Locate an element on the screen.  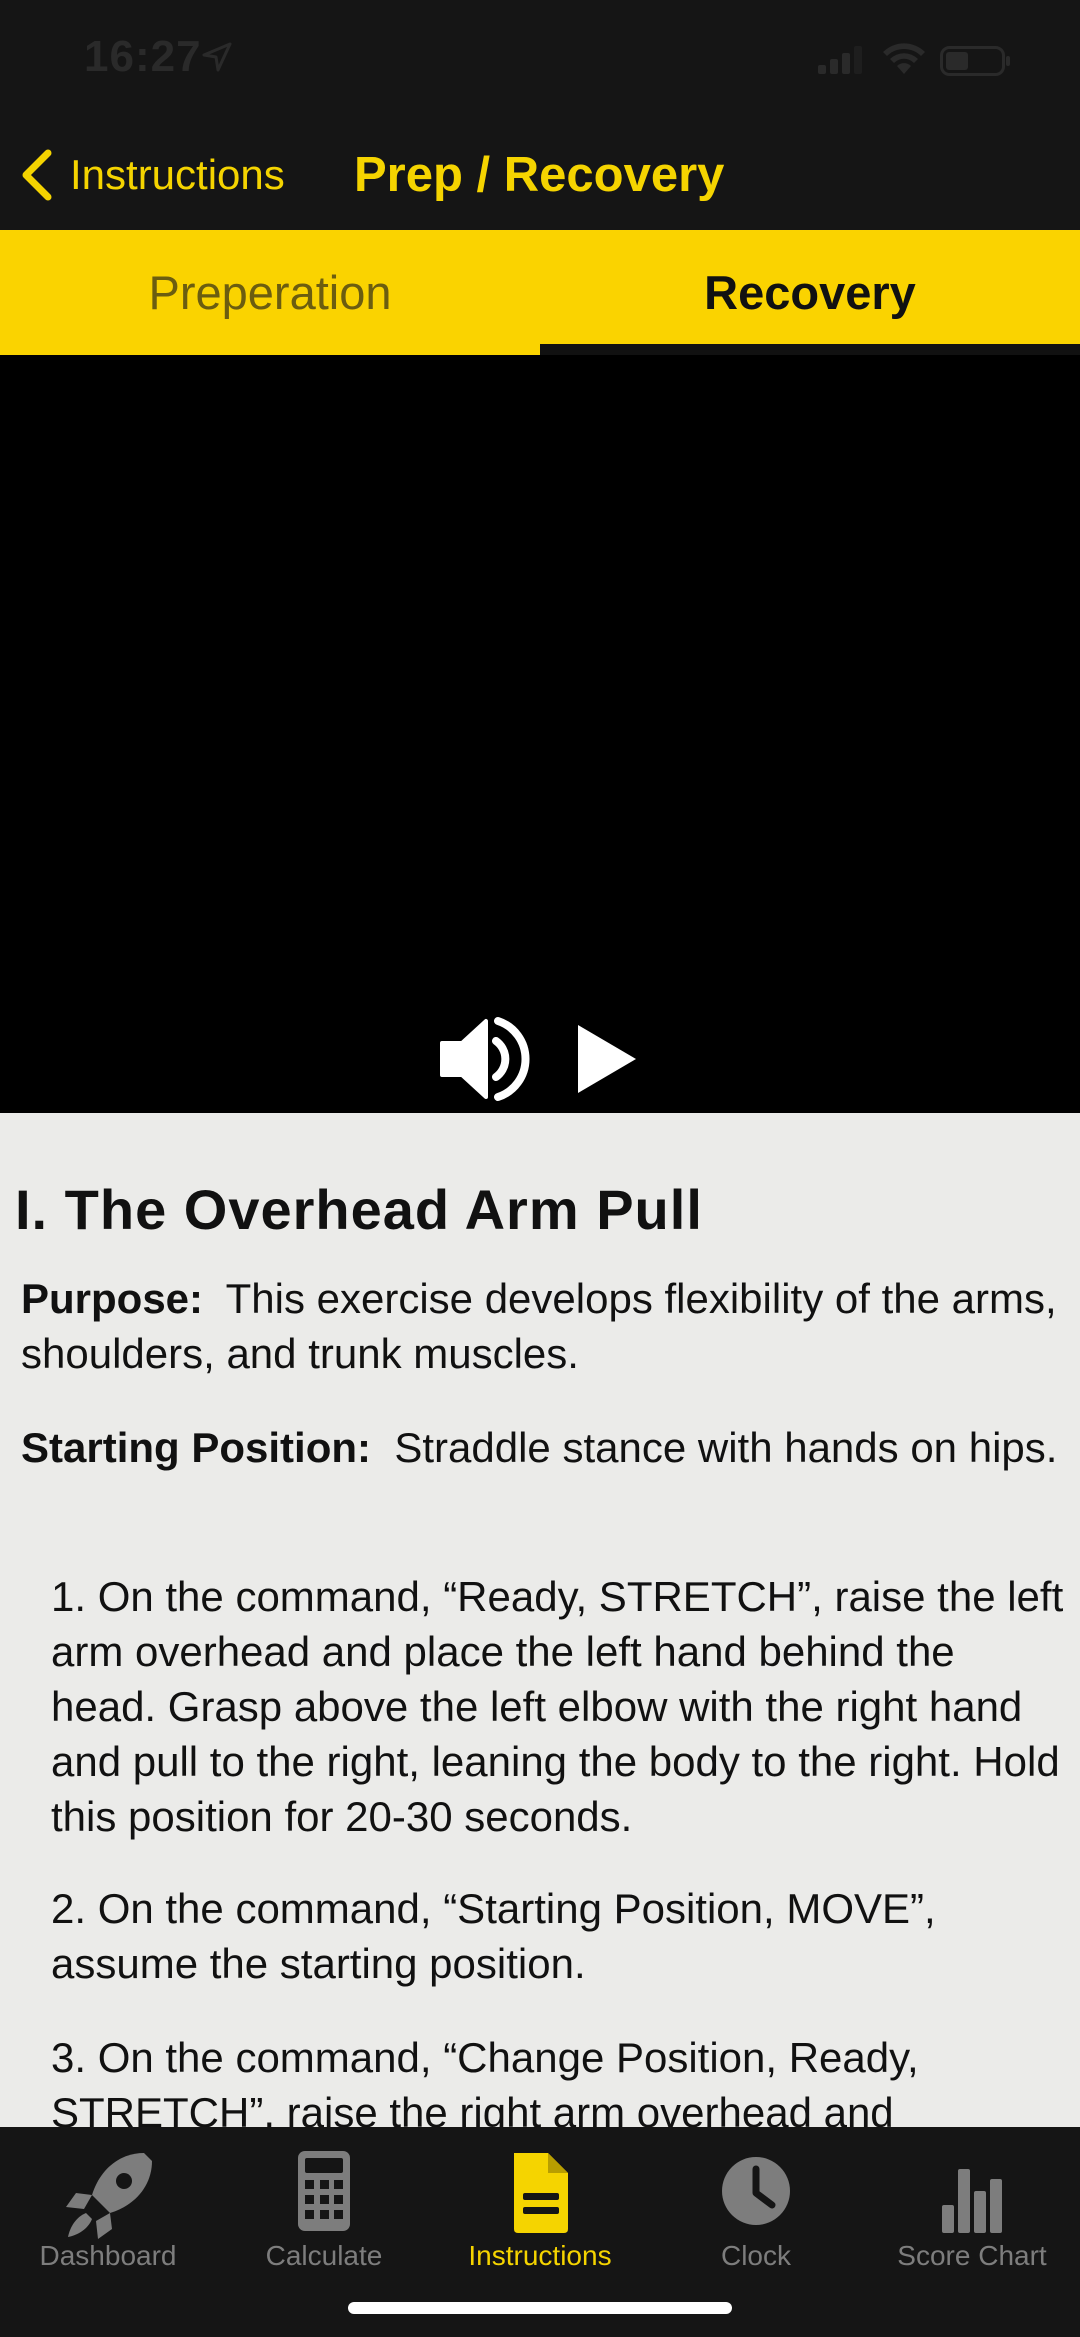
tab-recovery: Recovery is located at coordinates (810, 292).